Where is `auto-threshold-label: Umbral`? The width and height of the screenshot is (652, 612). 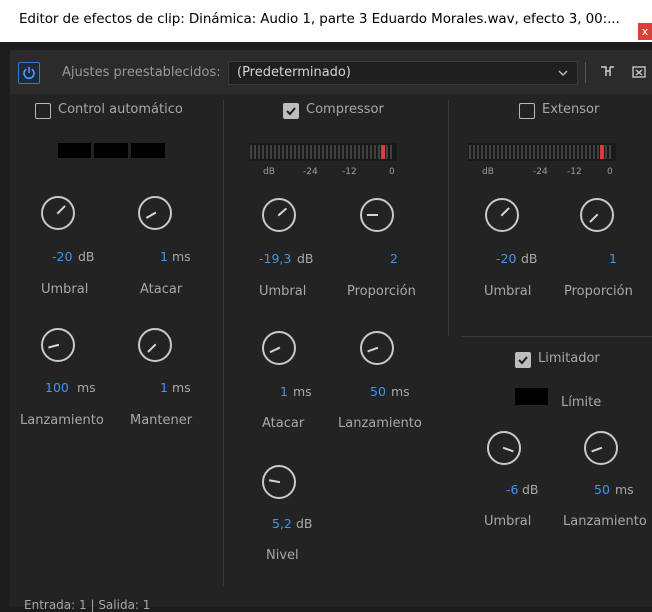
auto-threshold-label: Umbral is located at coordinates (65, 289).